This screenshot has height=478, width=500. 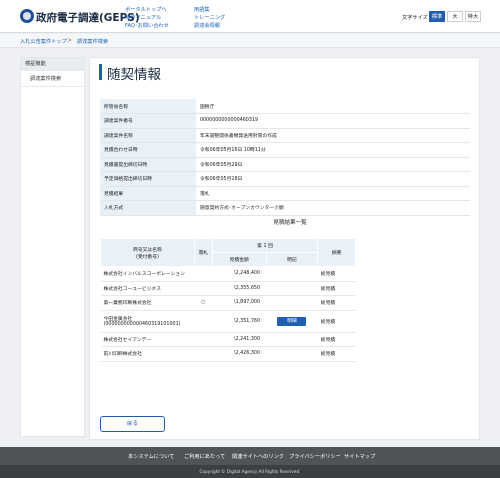 I want to click on estimate-amount: \1,897,000, so click(x=239, y=303).